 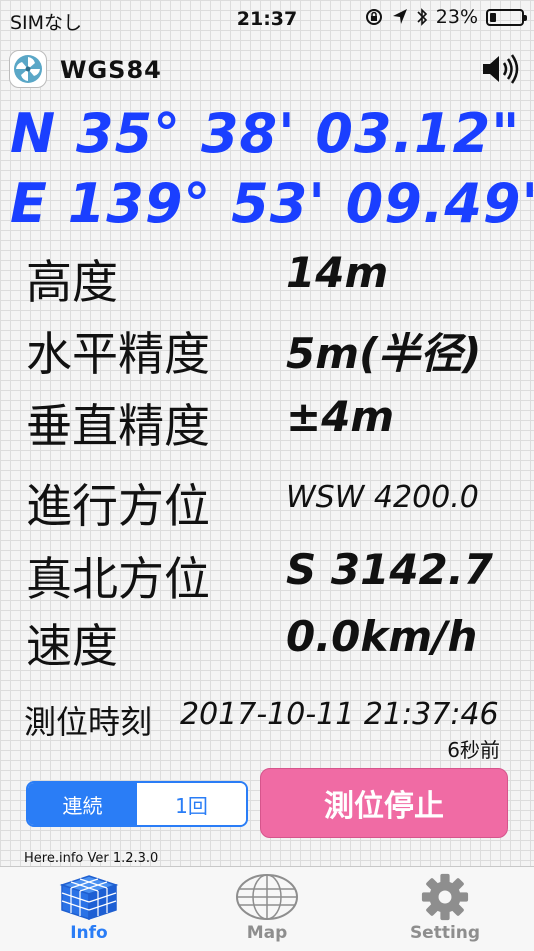 I want to click on tab-info: Info, so click(x=89, y=909).